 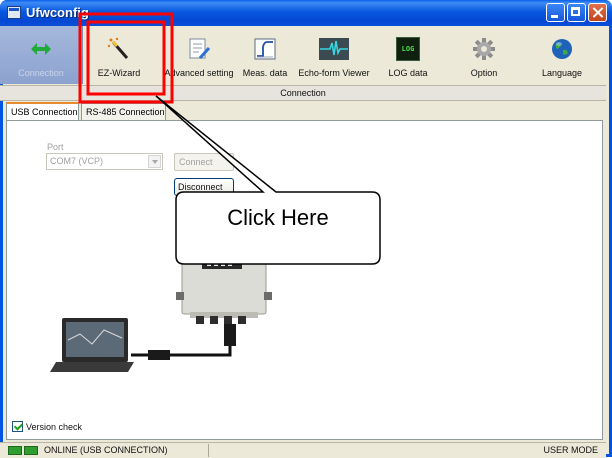 I want to click on laptop-illustration, so click(x=92, y=345).